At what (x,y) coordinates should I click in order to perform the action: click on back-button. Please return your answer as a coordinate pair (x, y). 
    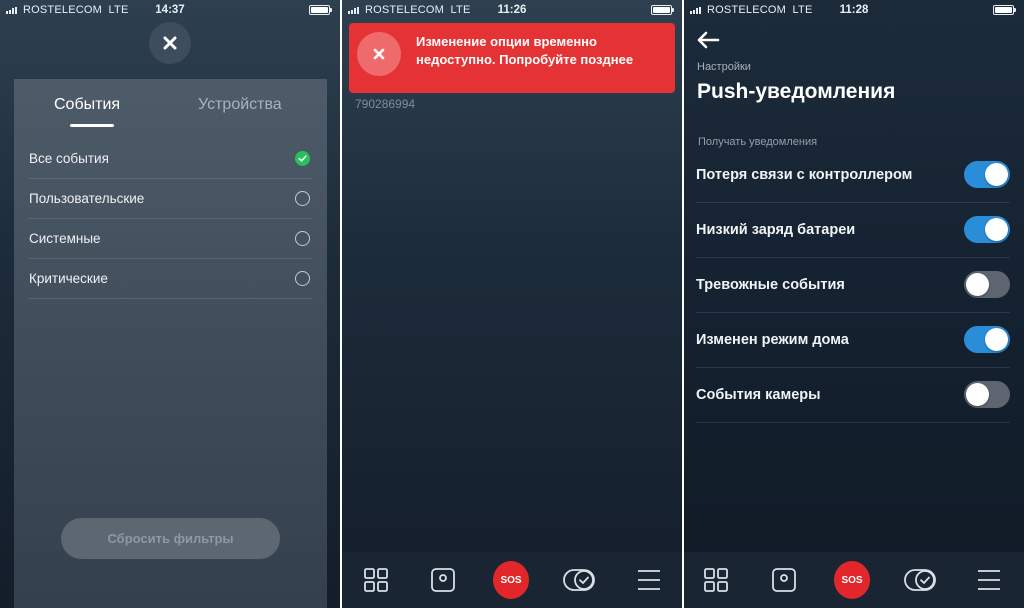
    Looking at the image, I should click on (708, 42).